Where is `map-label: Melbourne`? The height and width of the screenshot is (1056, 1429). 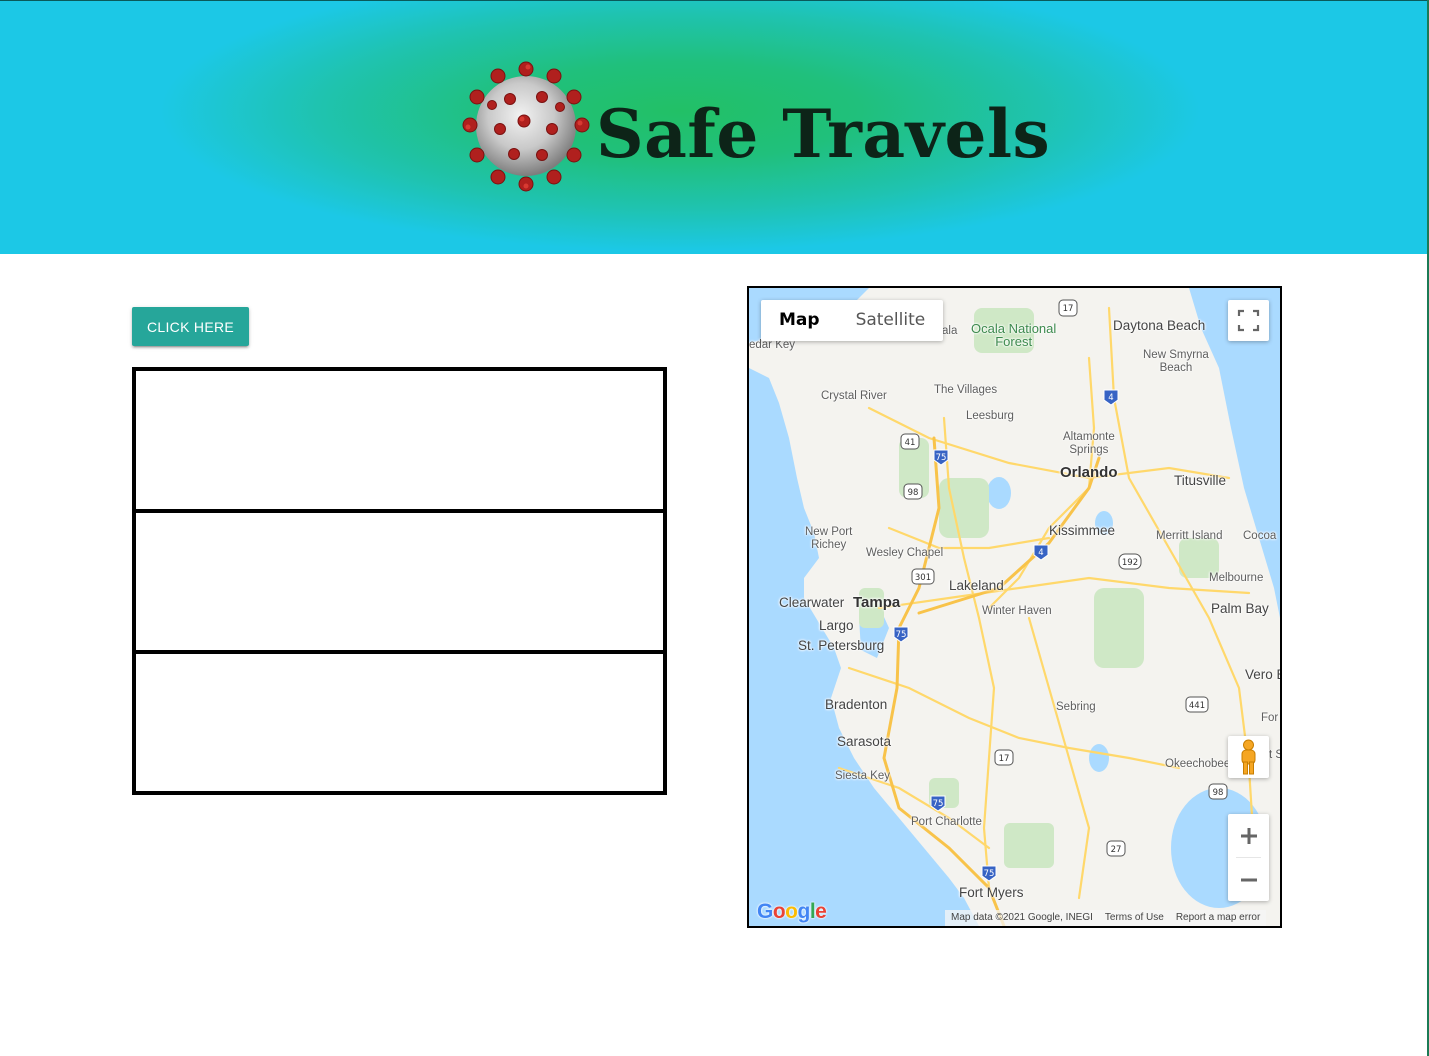 map-label: Melbourne is located at coordinates (1236, 578).